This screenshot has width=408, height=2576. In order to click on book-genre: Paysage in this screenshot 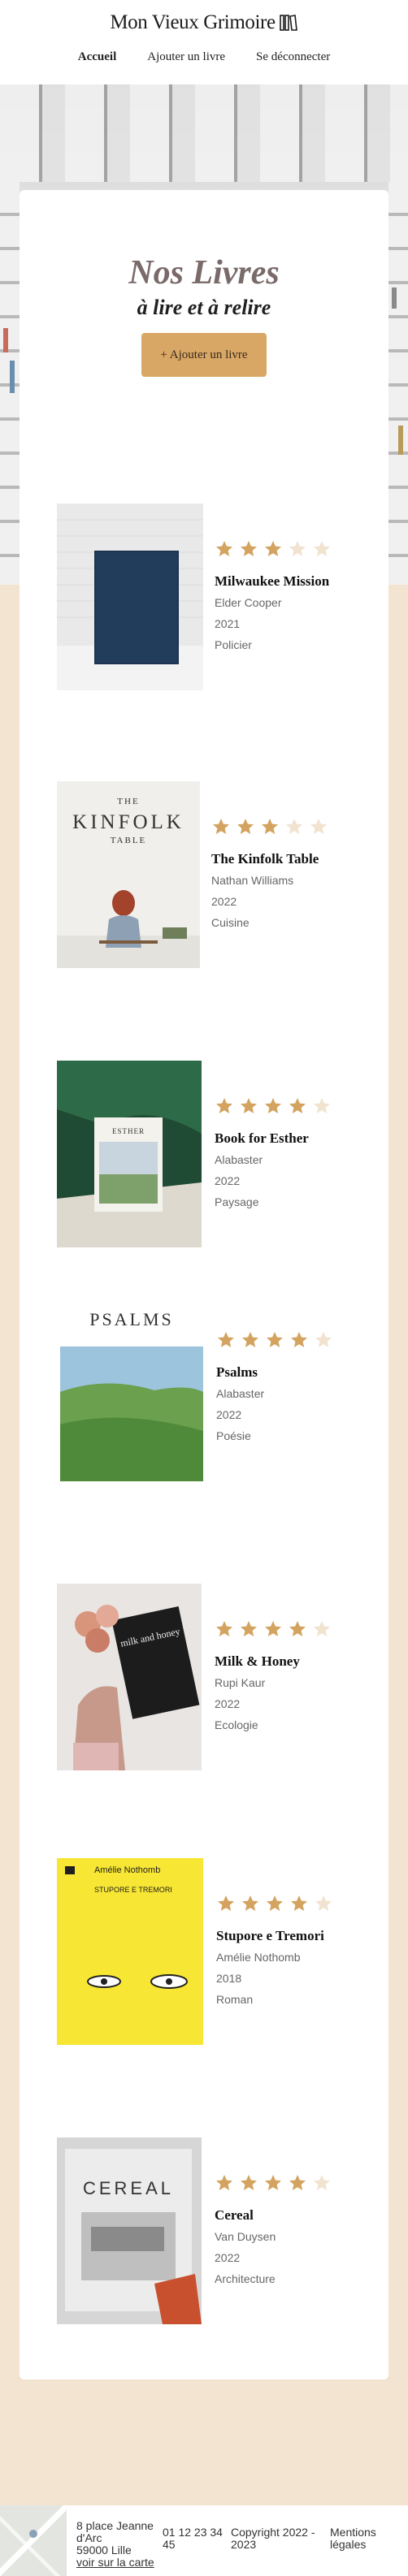, I will do `click(237, 1202)`.